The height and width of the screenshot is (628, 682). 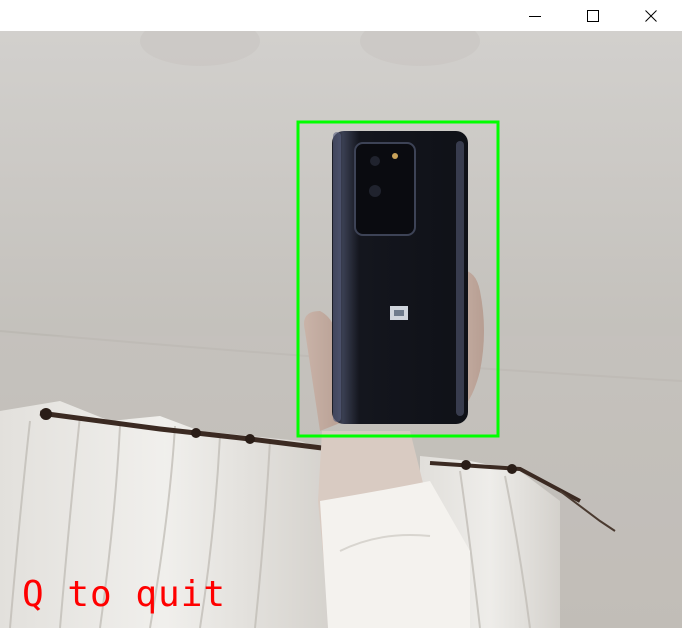 I want to click on maximize-icon, so click(x=593, y=15).